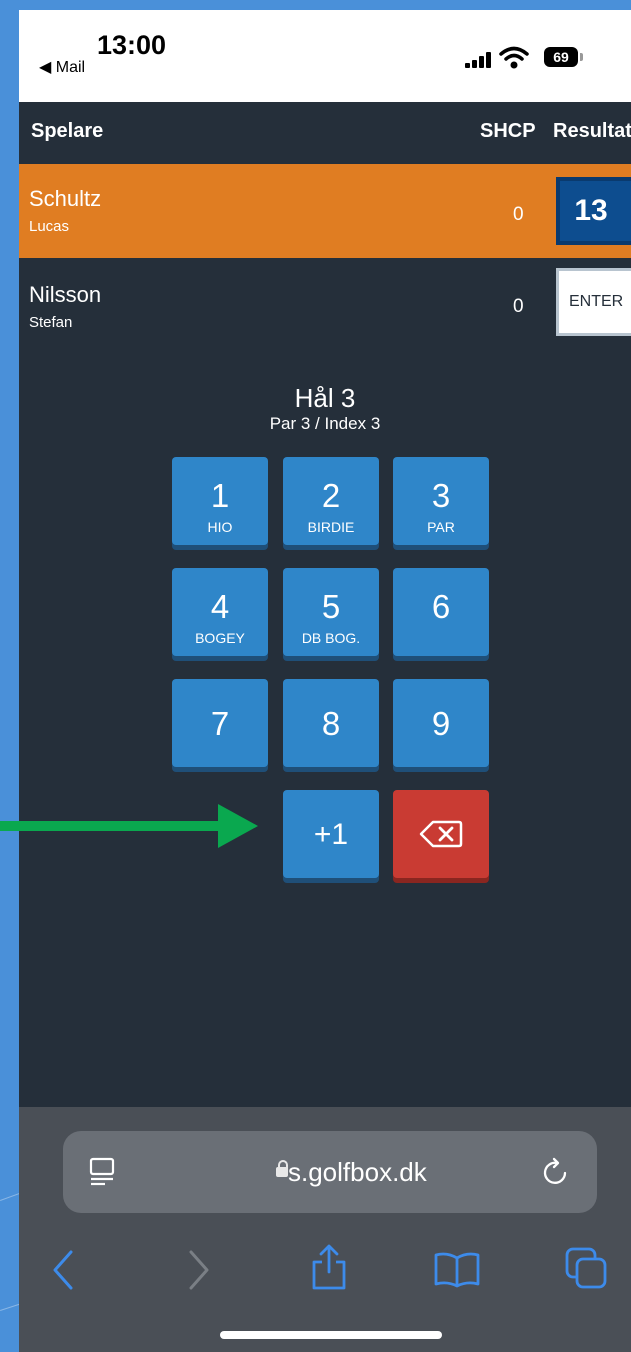 The height and width of the screenshot is (1352, 631). What do you see at coordinates (508, 131) in the screenshot?
I see `shcp-column-header: SHCP` at bounding box center [508, 131].